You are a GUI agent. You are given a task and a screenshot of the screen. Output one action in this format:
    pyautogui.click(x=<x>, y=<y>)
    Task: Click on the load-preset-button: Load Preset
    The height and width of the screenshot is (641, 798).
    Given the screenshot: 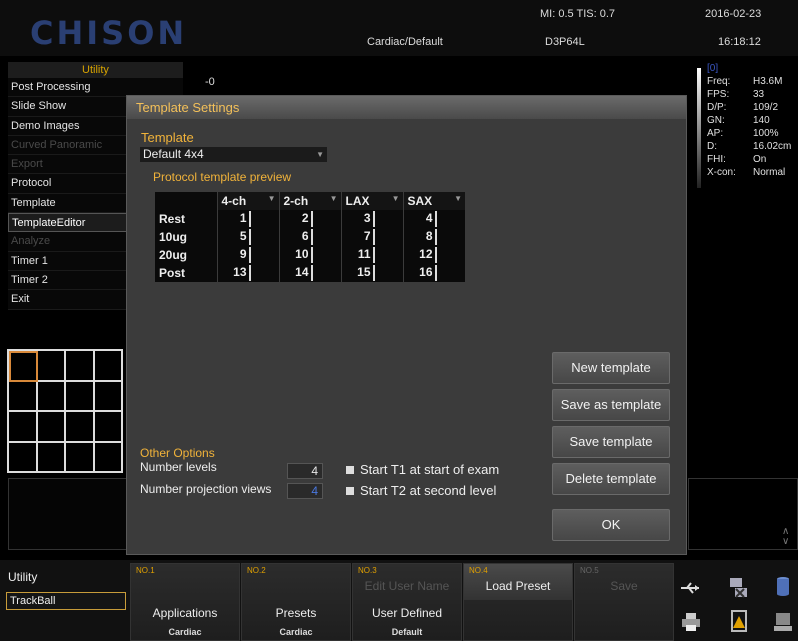 What is the action you would take?
    pyautogui.click(x=518, y=586)
    